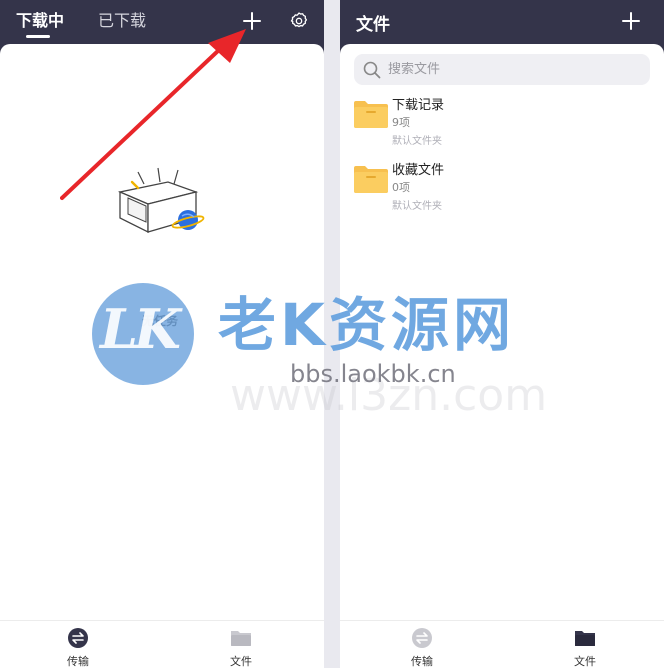 The height and width of the screenshot is (668, 664). I want to click on folder-name: 收藏文件, so click(418, 170).